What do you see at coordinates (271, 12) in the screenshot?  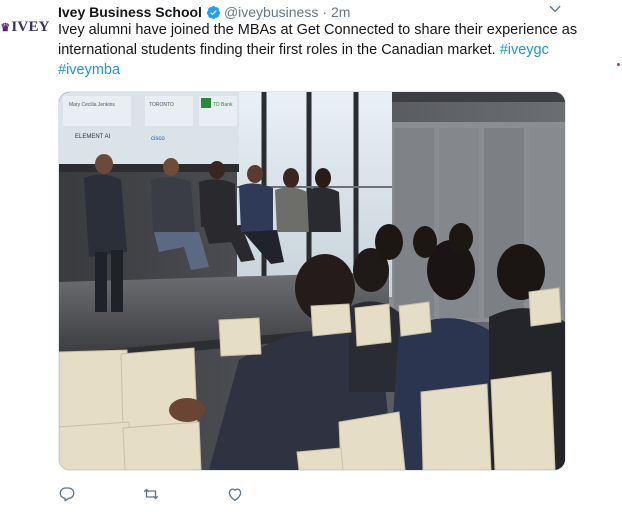 I see `handle: @iveybusiness` at bounding box center [271, 12].